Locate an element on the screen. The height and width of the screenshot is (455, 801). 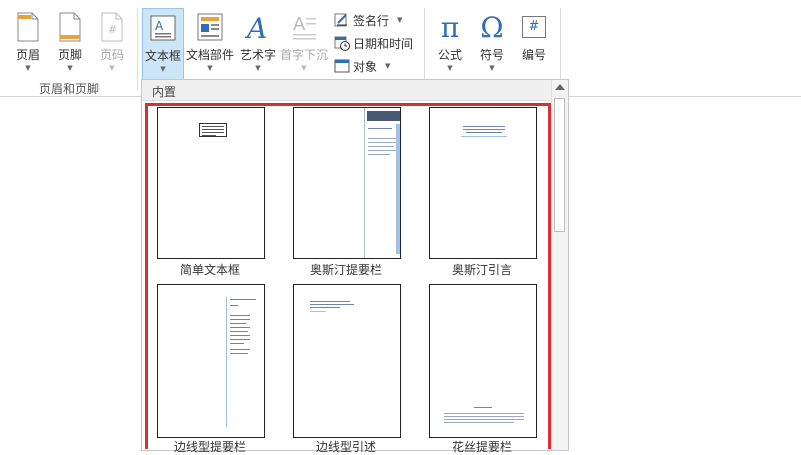
drop-cap-button: A 首字下沉 ▼ is located at coordinates (304, 41).